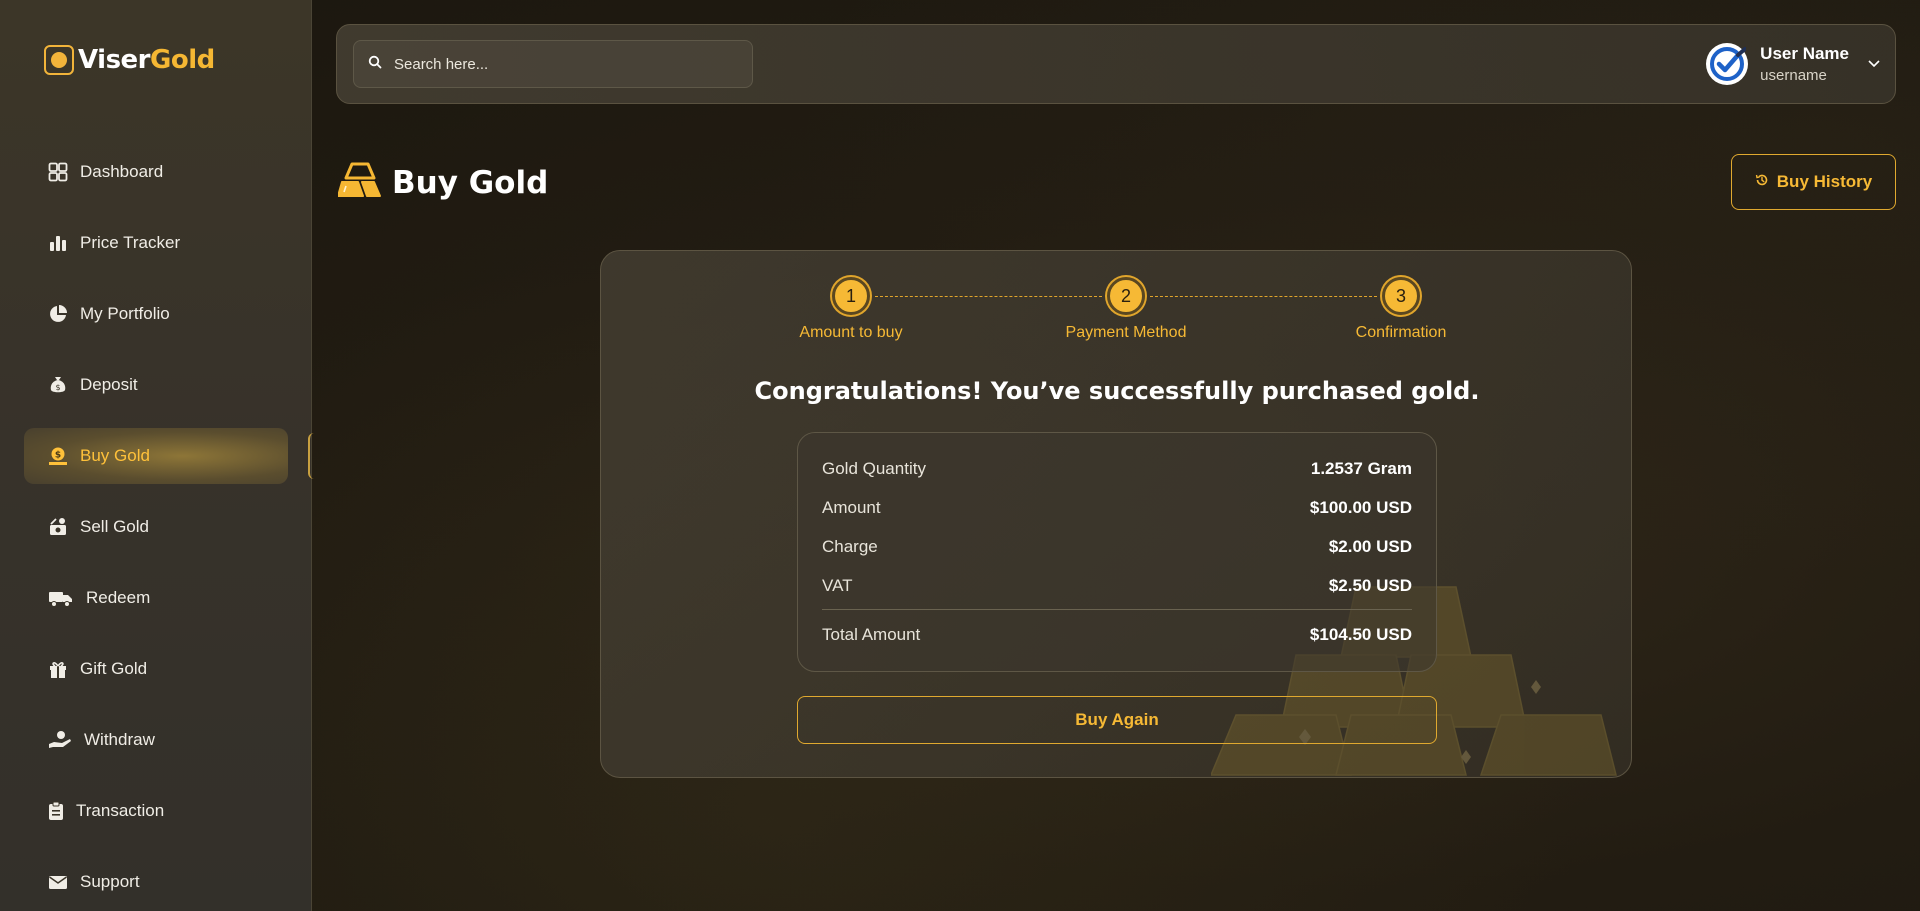 Image resolution: width=1920 pixels, height=911 pixels. Describe the element at coordinates (58, 172) in the screenshot. I see `dashboard-icon` at that location.